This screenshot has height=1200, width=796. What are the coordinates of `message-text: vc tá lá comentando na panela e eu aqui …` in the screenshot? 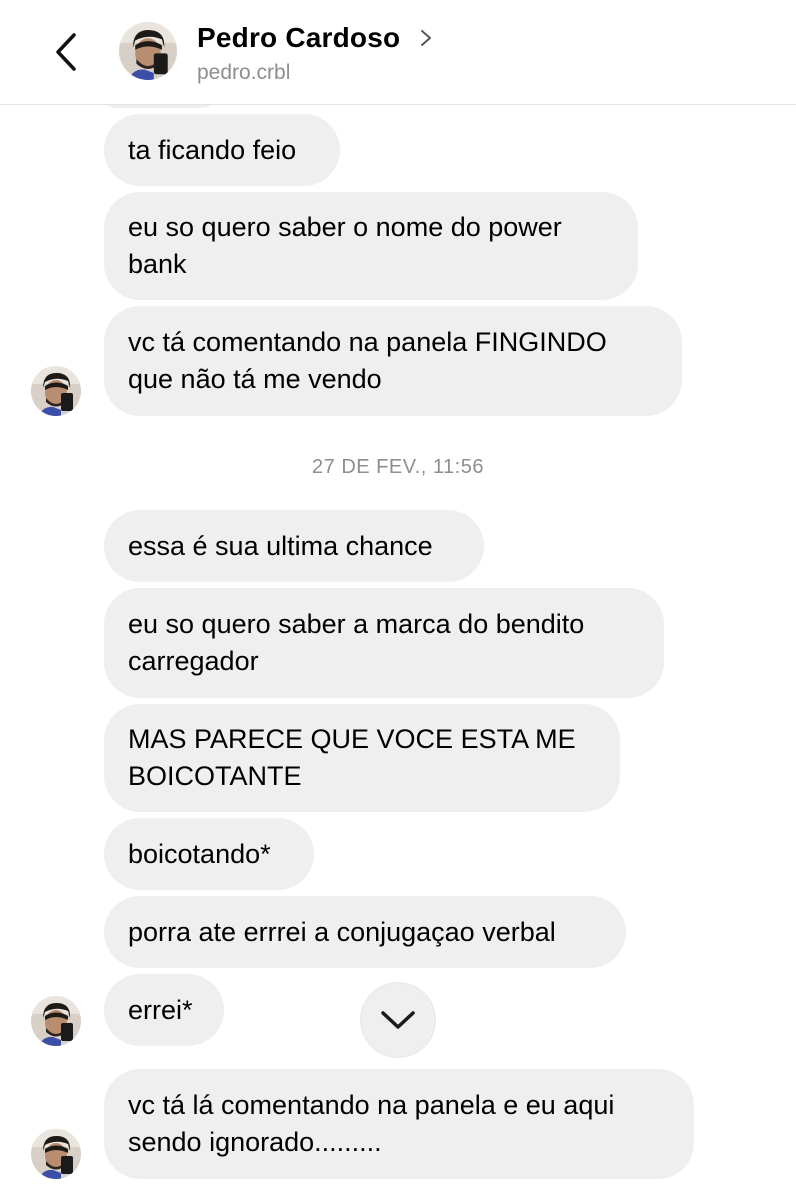 It's located at (371, 1123).